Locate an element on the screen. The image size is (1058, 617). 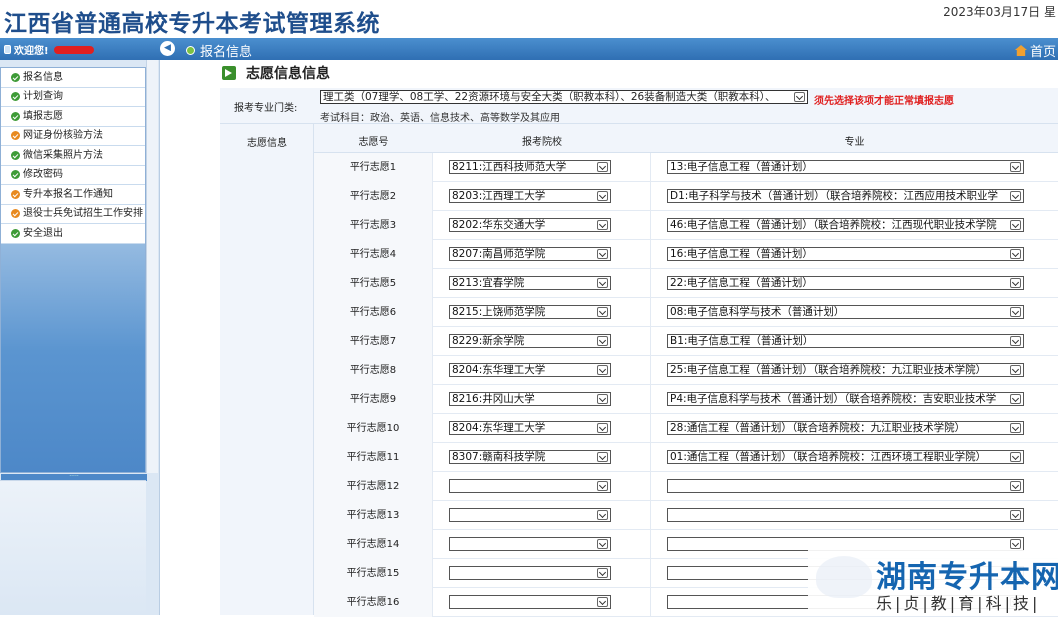
major-cell: D1:电子科学与技术（普通计划）（联合培养院校：江西应用技术职业学 is located at coordinates (854, 196).